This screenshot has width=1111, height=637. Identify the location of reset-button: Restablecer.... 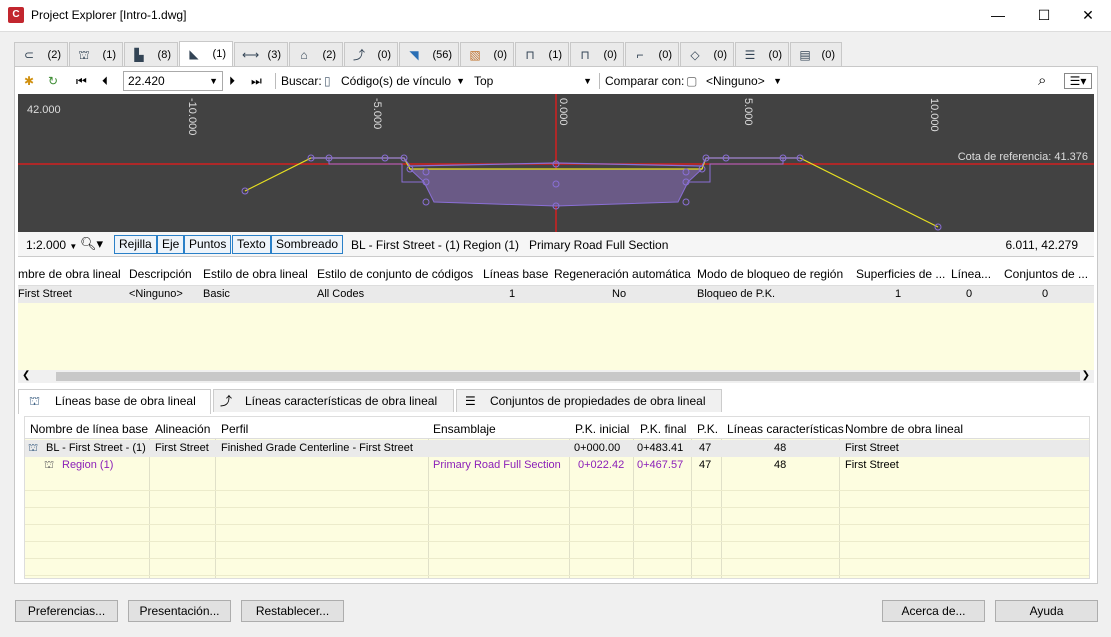
(292, 611).